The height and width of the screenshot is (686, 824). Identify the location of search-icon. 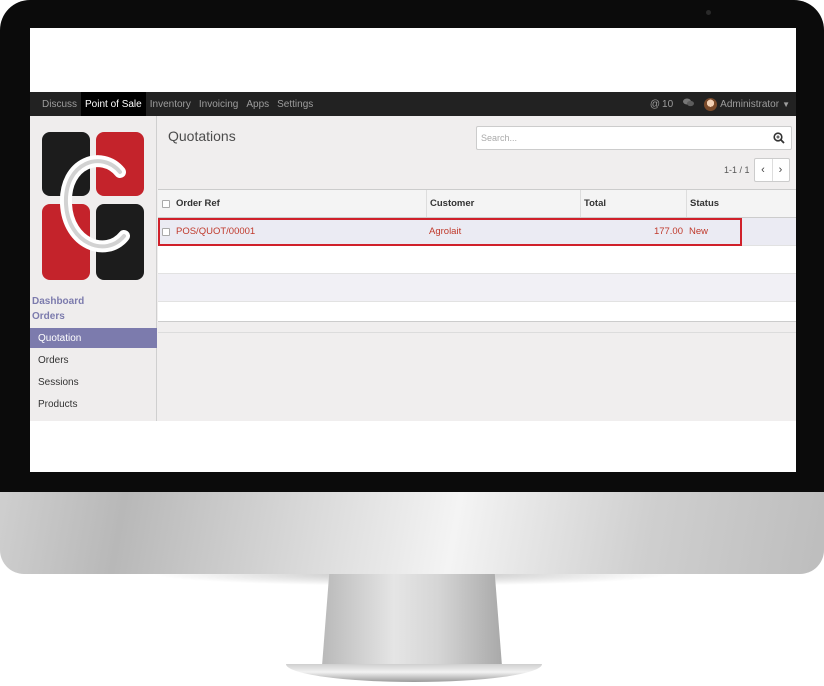
(779, 138).